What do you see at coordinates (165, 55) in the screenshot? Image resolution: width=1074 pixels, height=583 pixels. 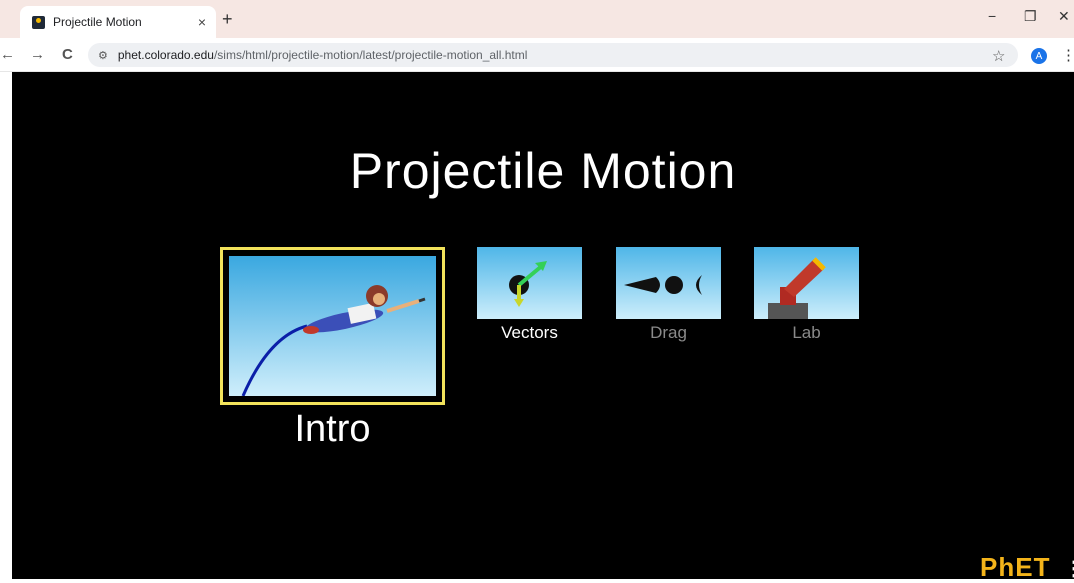 I see `url-host: phet.colorado.edu` at bounding box center [165, 55].